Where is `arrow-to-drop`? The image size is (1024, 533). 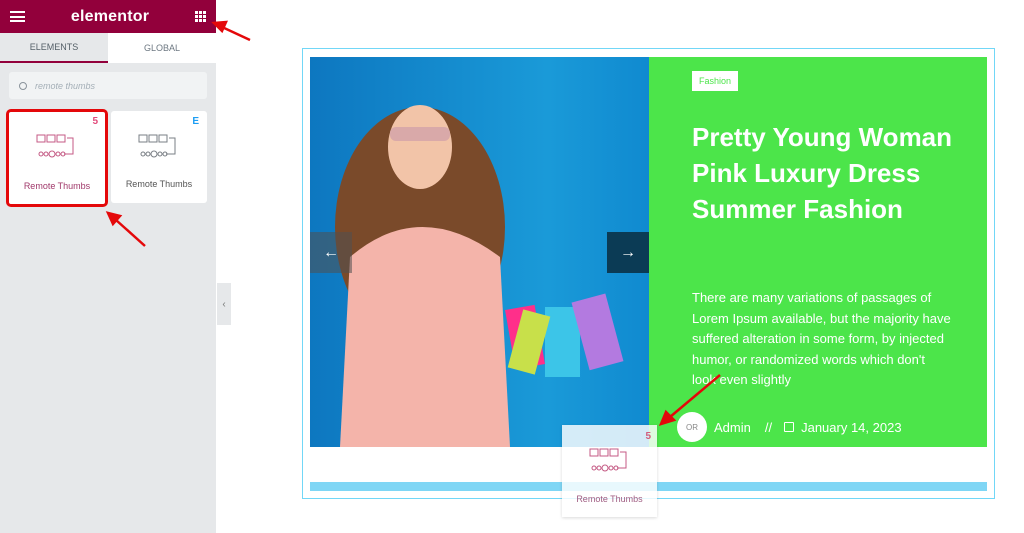 arrow-to-drop is located at coordinates (695, 396).